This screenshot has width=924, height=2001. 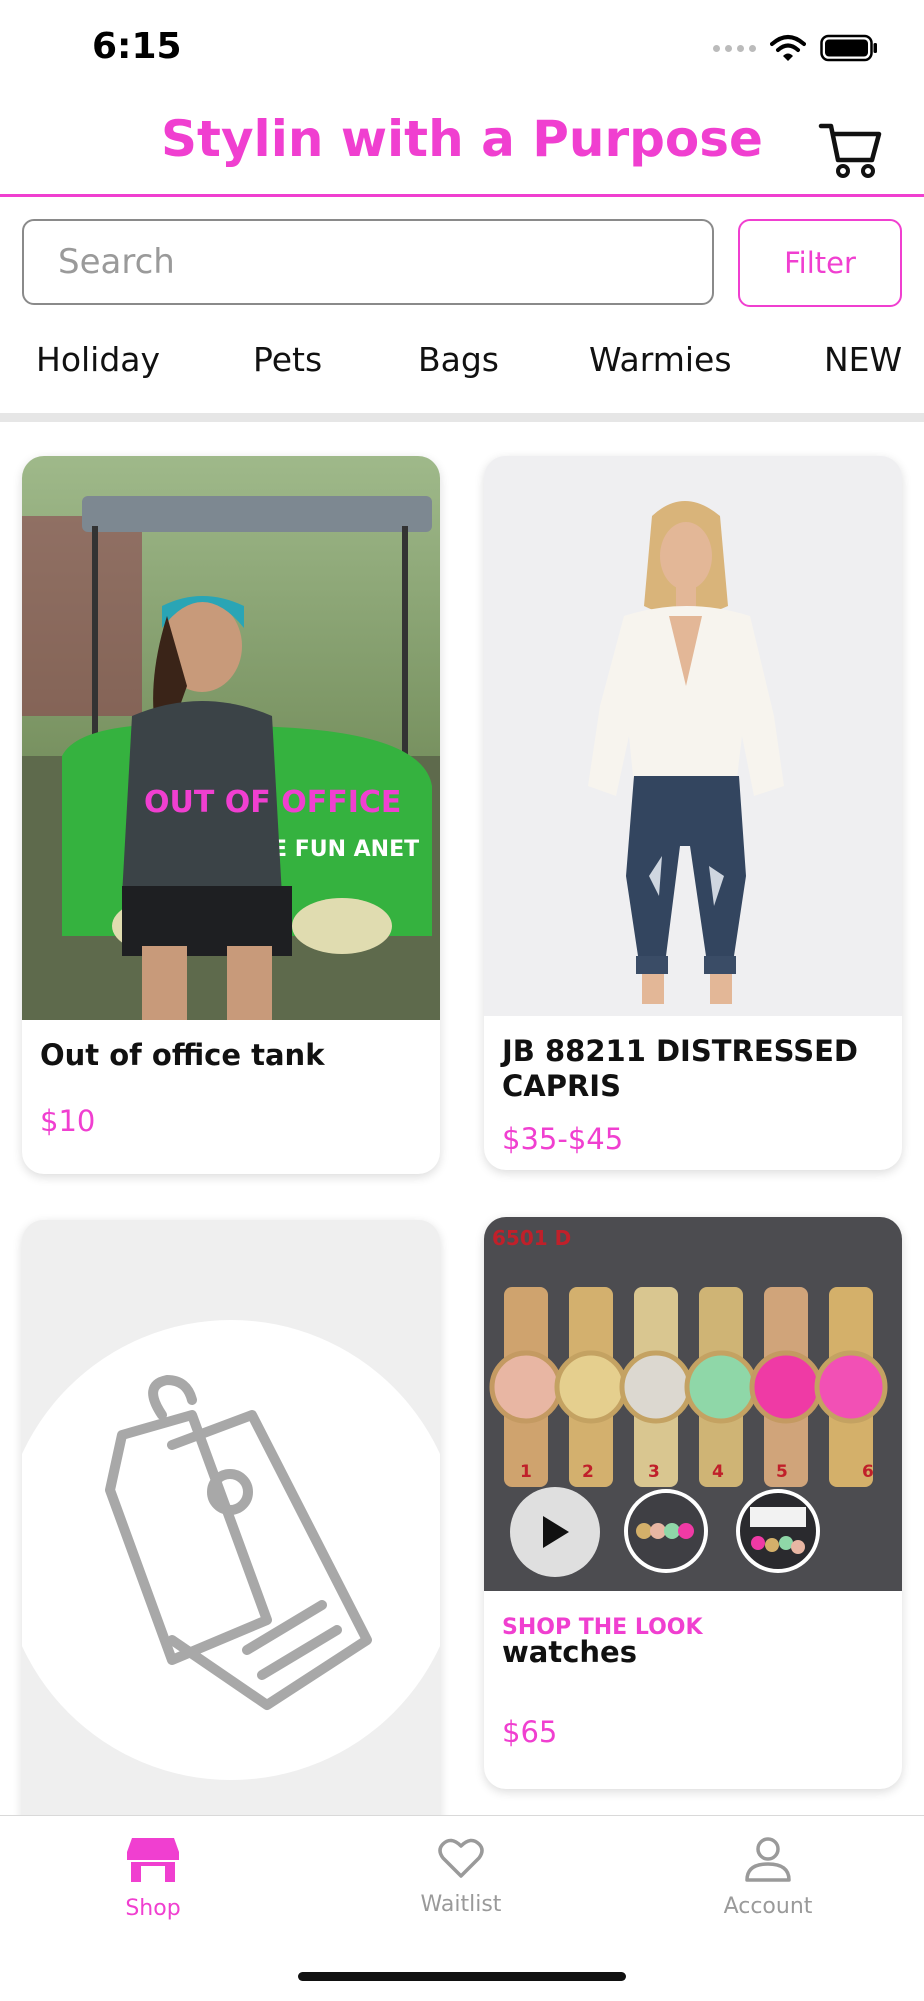 I want to click on product-name: Out of office tank, so click(x=182, y=1055).